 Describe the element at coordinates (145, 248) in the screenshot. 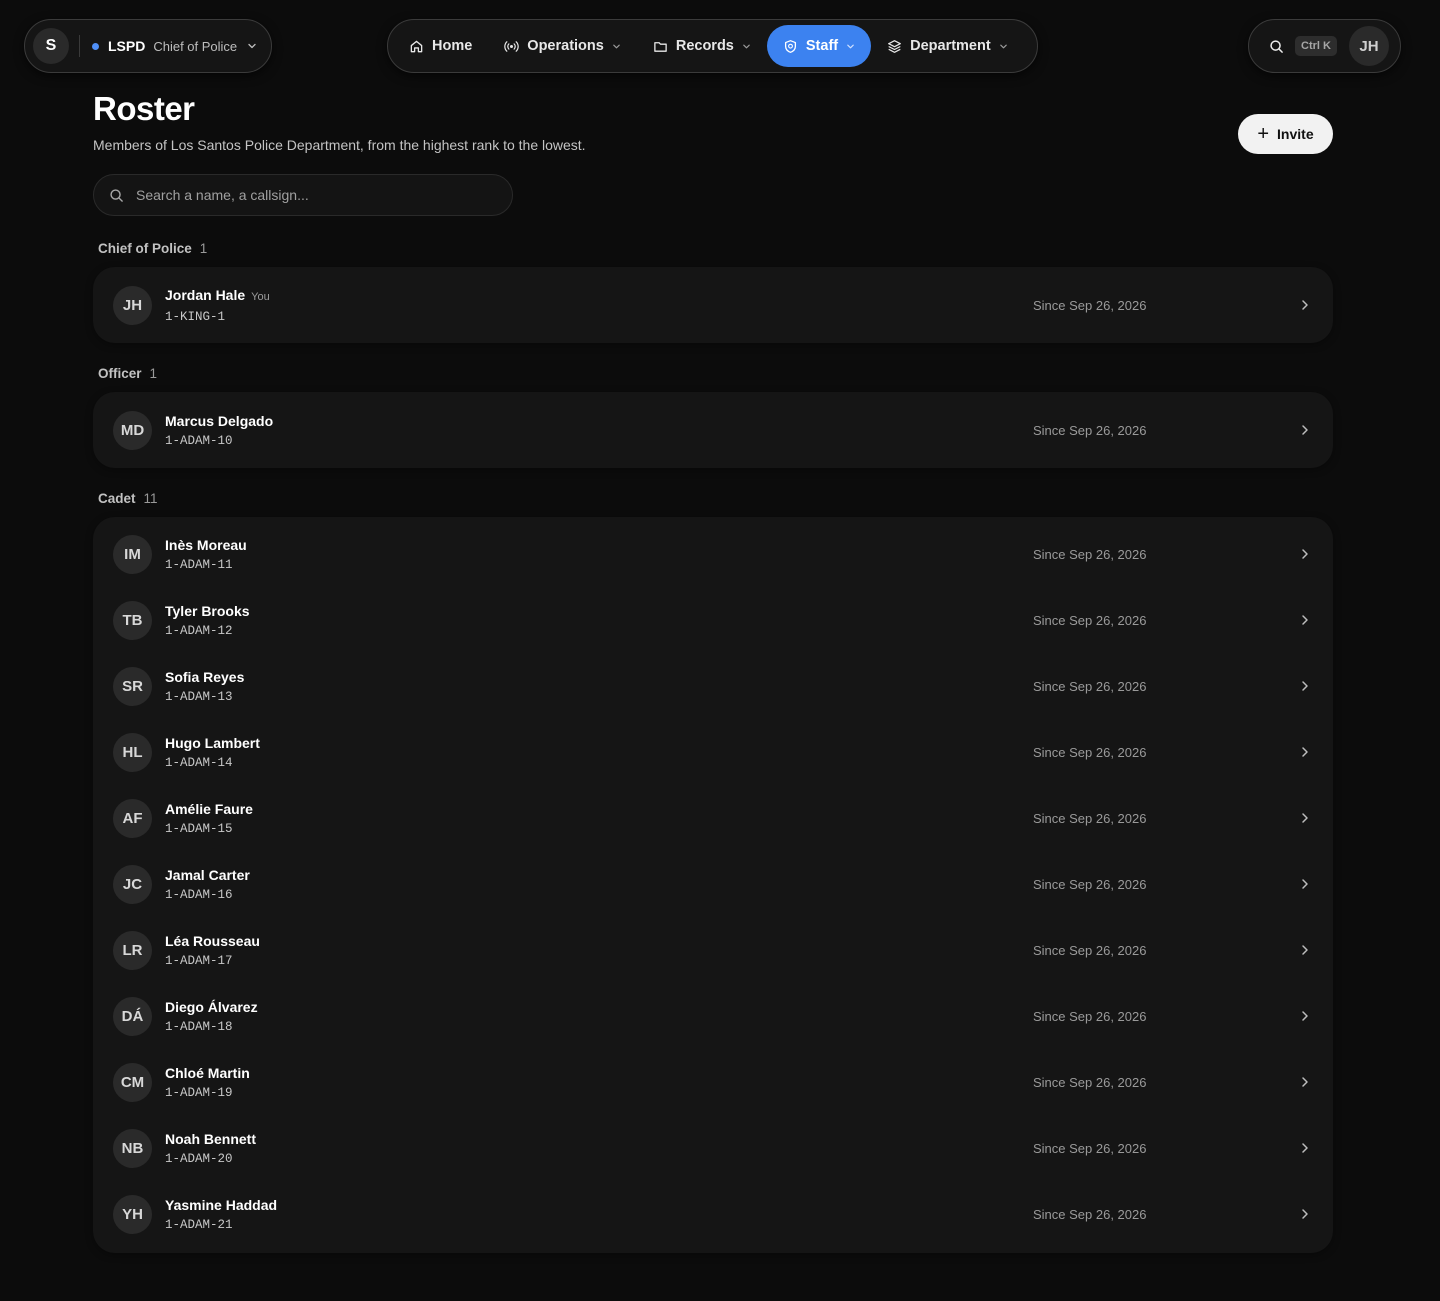

I see `group-rank: Chief of Police` at that location.